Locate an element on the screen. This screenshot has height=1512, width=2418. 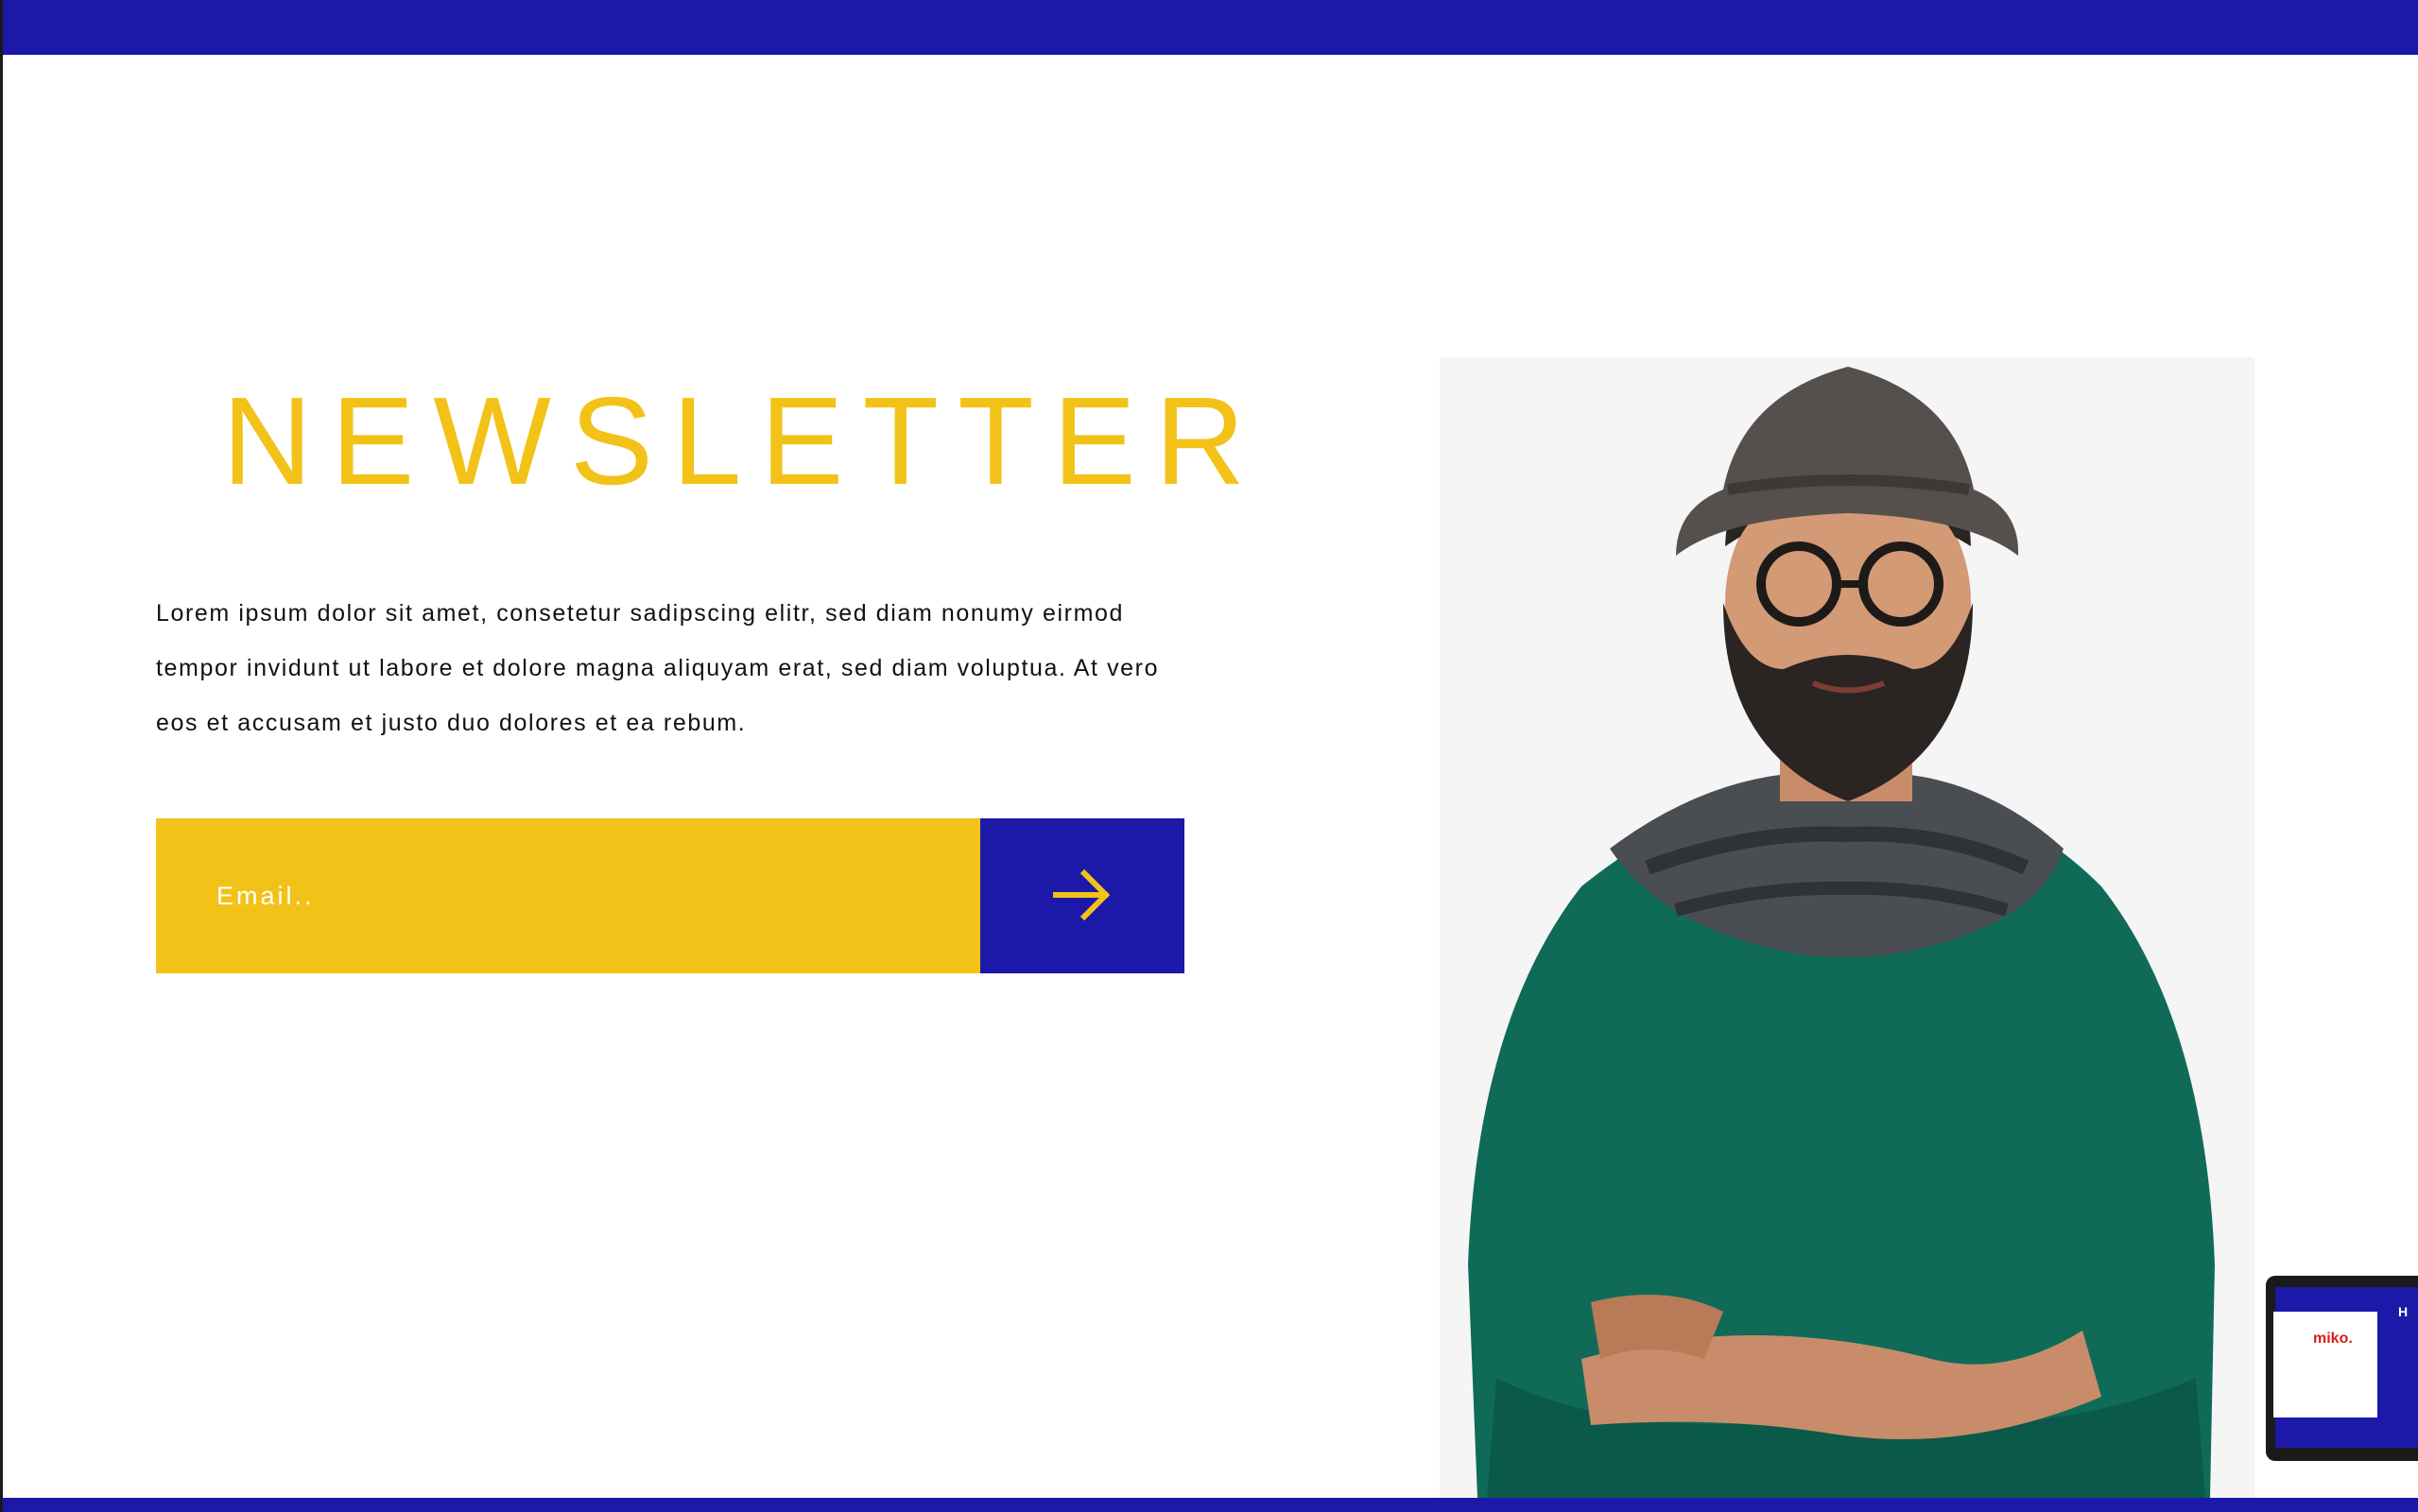
subscribe-button is located at coordinates (1082, 895).